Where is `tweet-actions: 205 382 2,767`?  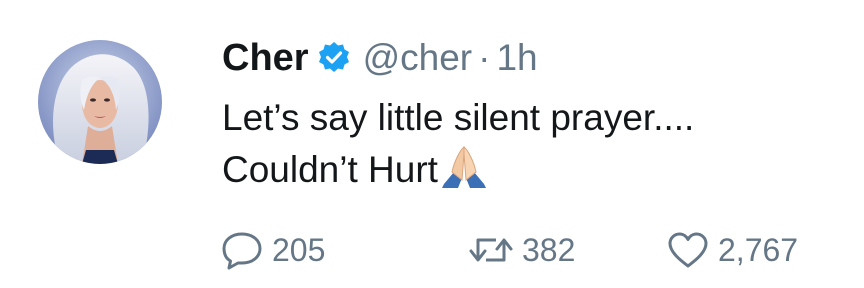
tweet-actions: 205 382 2,767 is located at coordinates (432, 250).